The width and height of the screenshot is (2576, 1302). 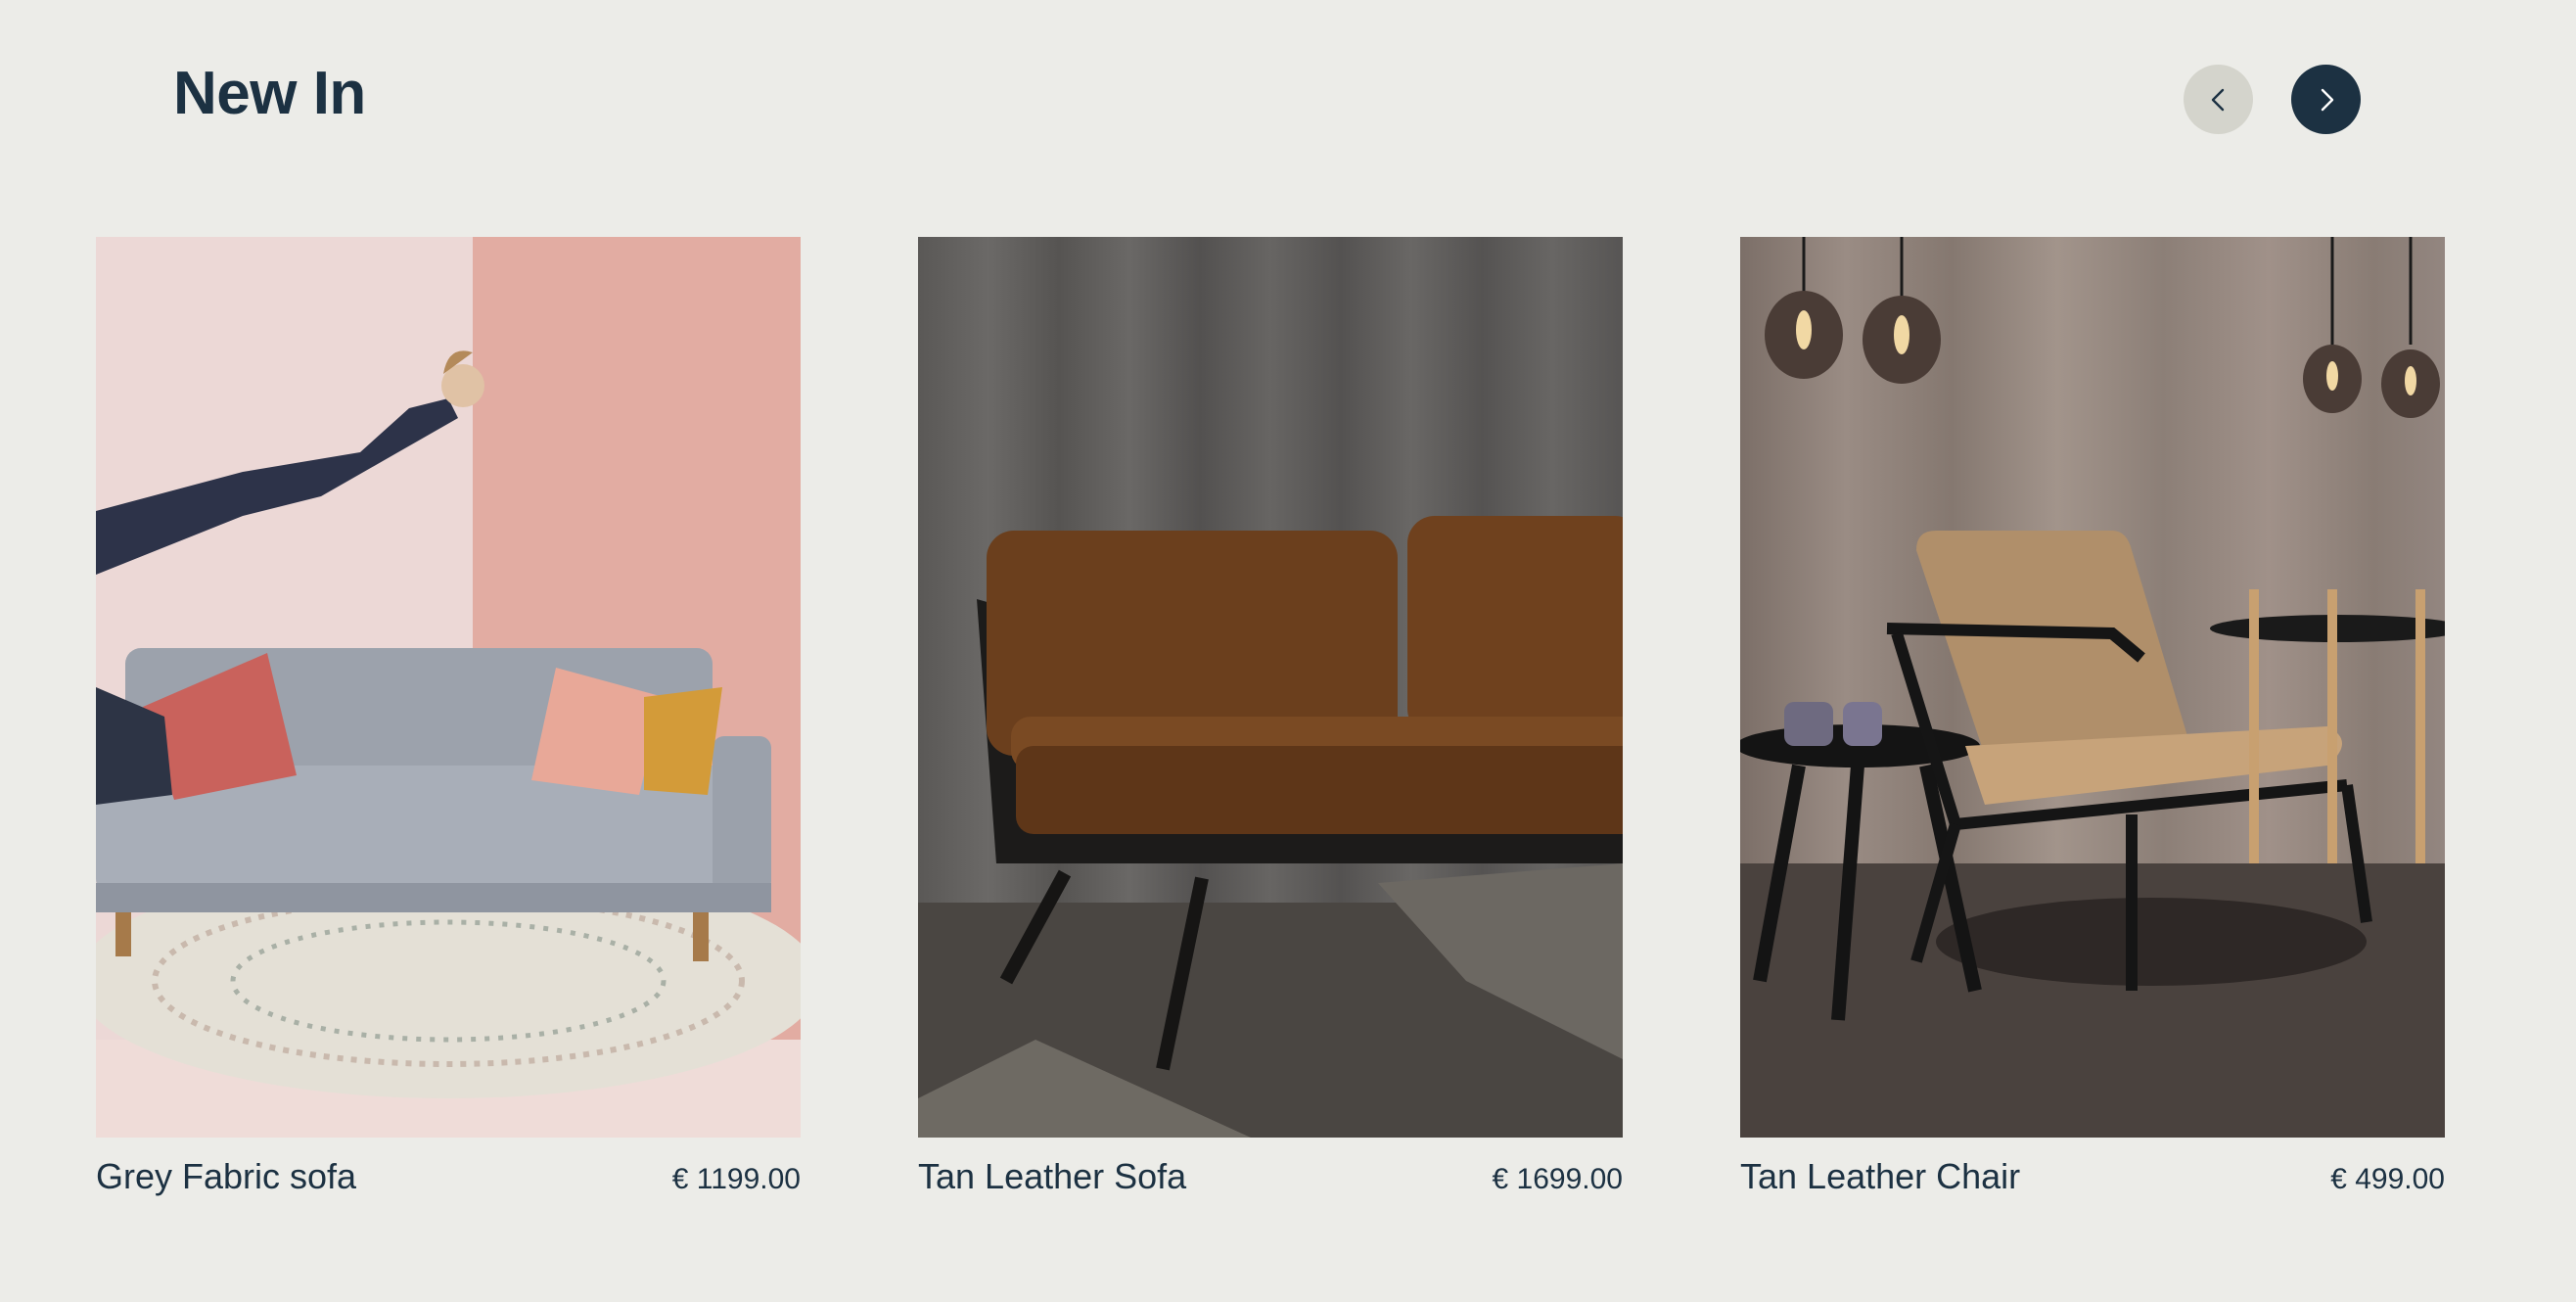 I want to click on chevron-left-icon, so click(x=2218, y=100).